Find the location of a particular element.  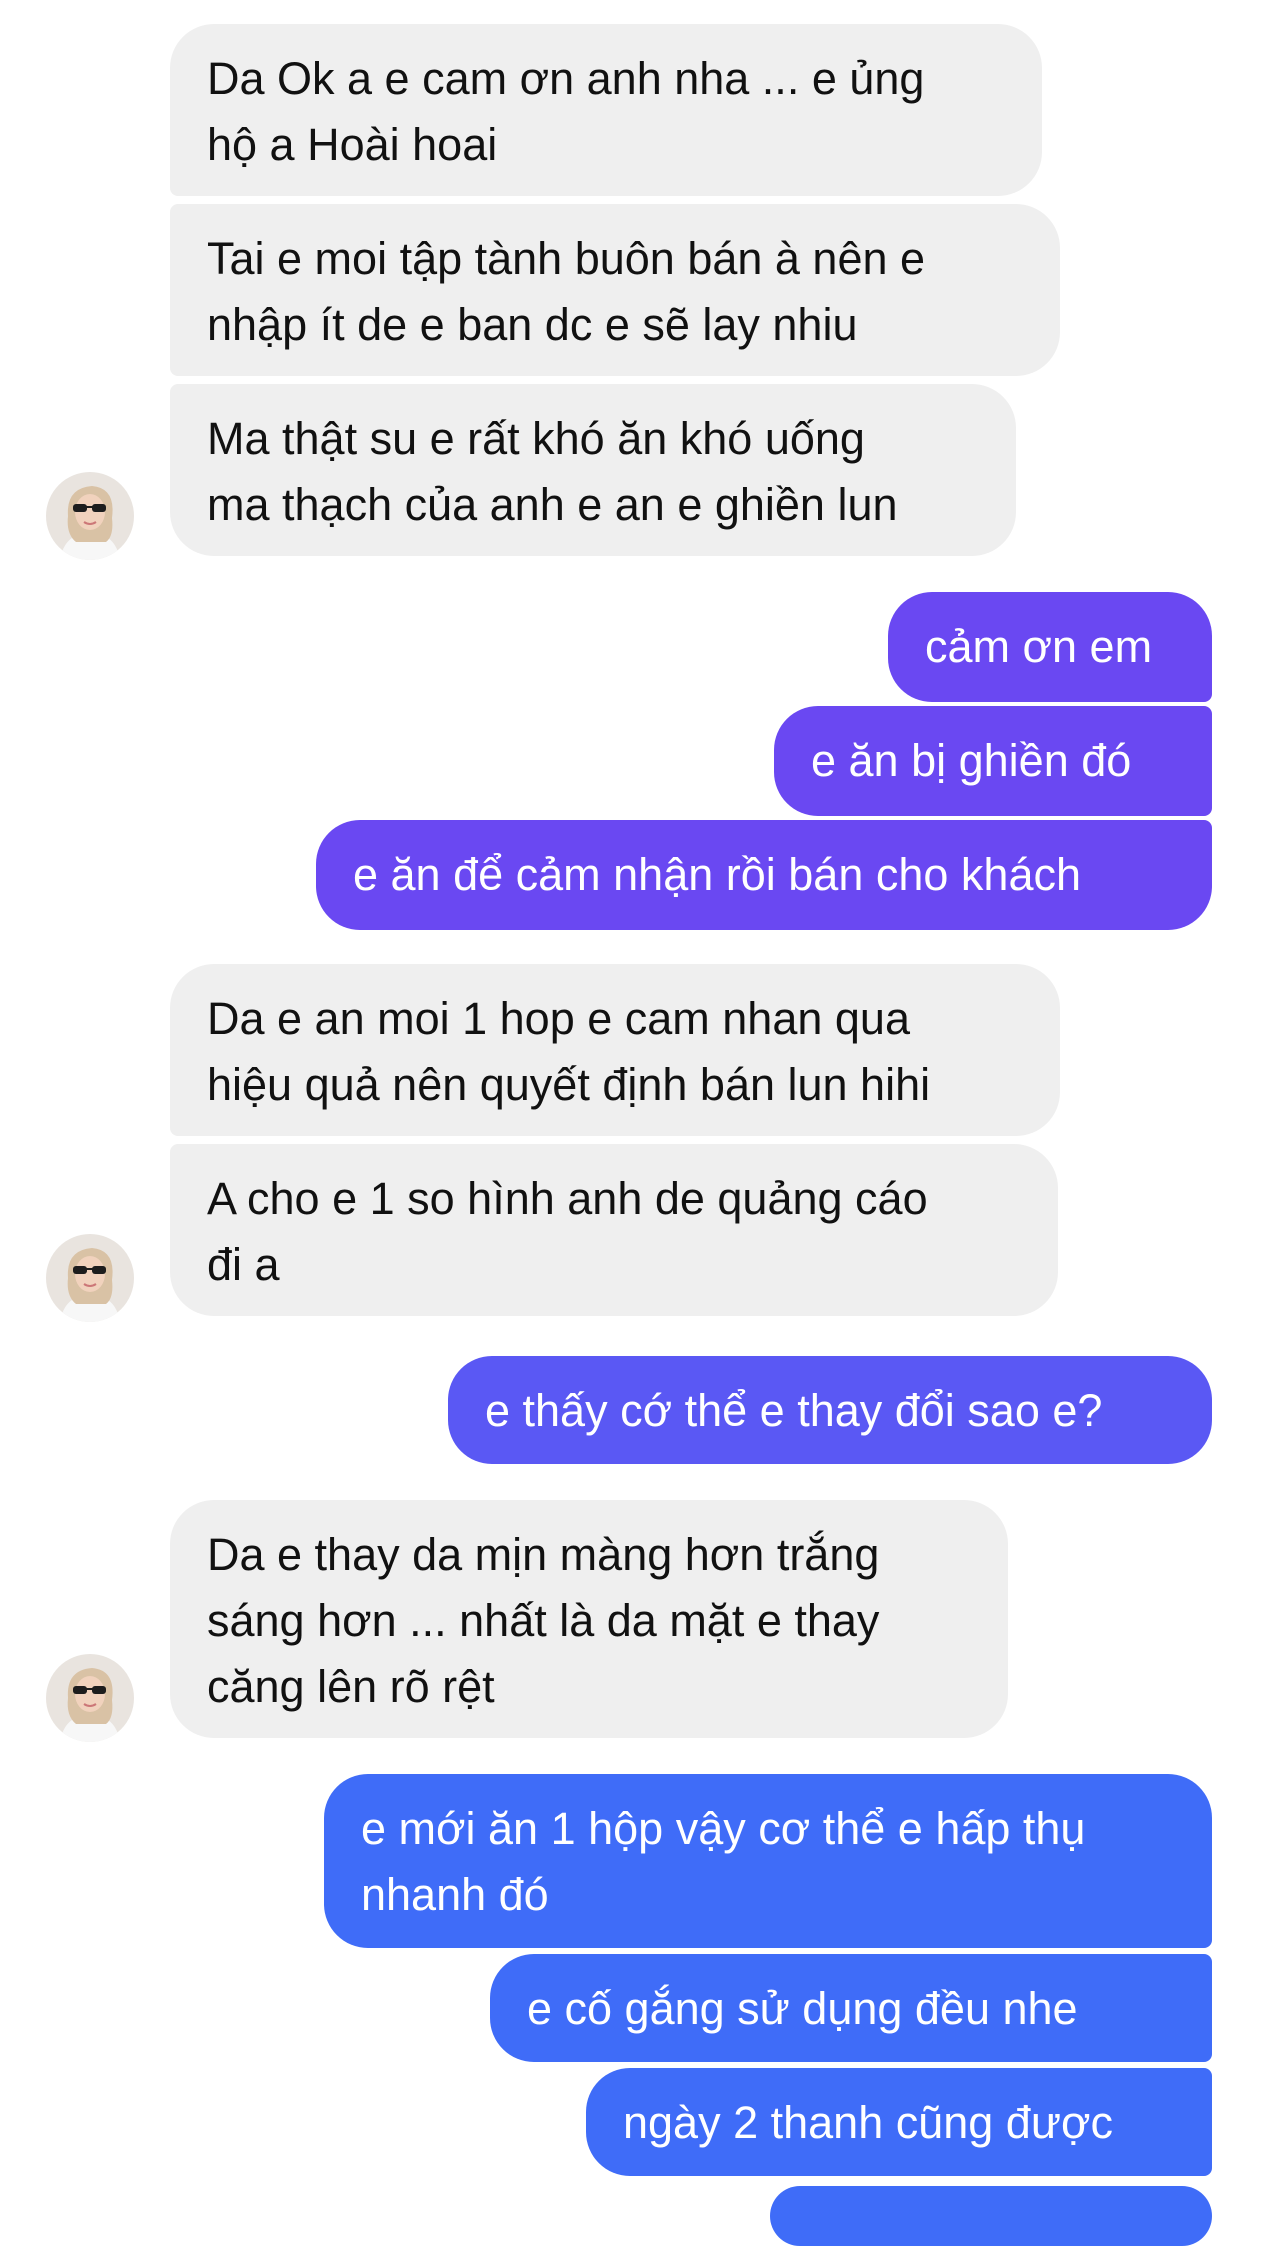

message-line: nhanh đó is located at coordinates (455, 1894).